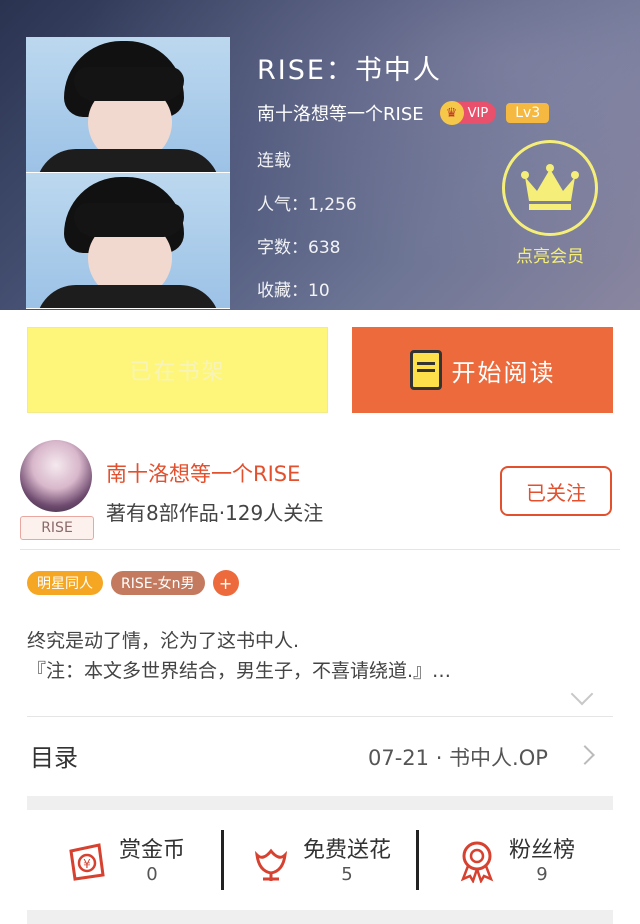  Describe the element at coordinates (550, 188) in the screenshot. I see `crown-icon` at that location.